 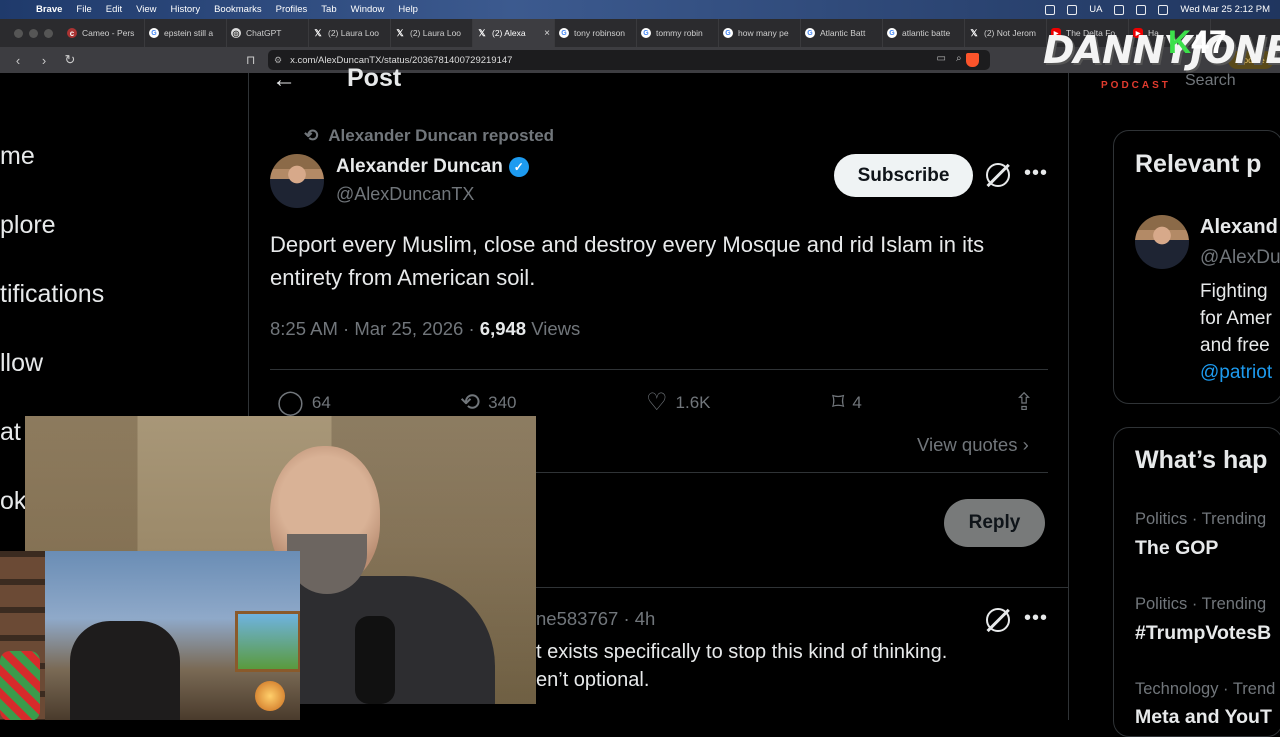 I want to click on browser-tab: ◎ ChatGPT, so click(x=268, y=33).